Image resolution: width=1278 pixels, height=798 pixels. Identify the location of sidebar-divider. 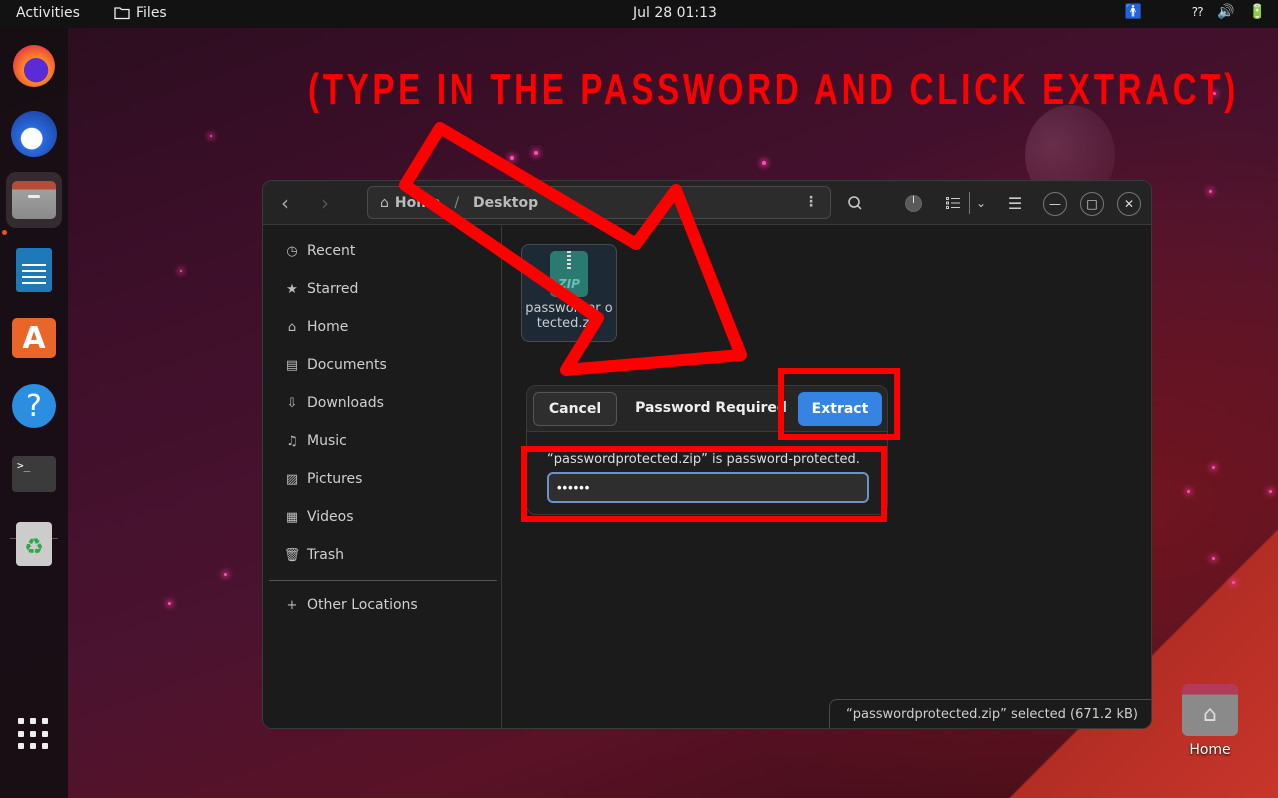
(383, 580).